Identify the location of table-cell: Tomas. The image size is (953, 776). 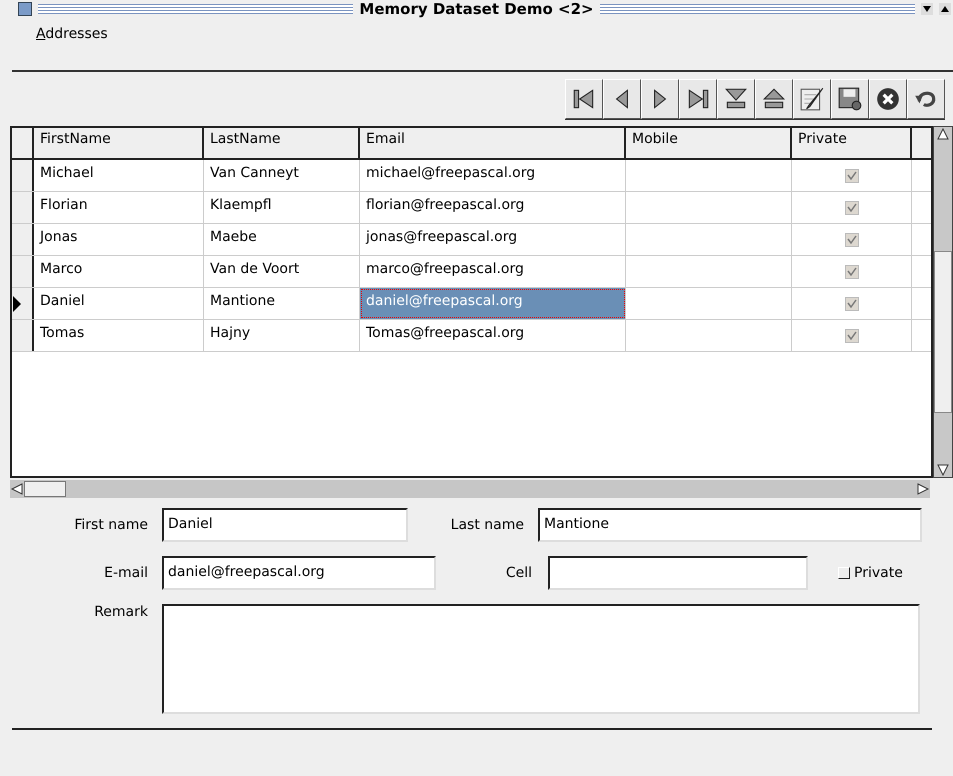
(119, 335).